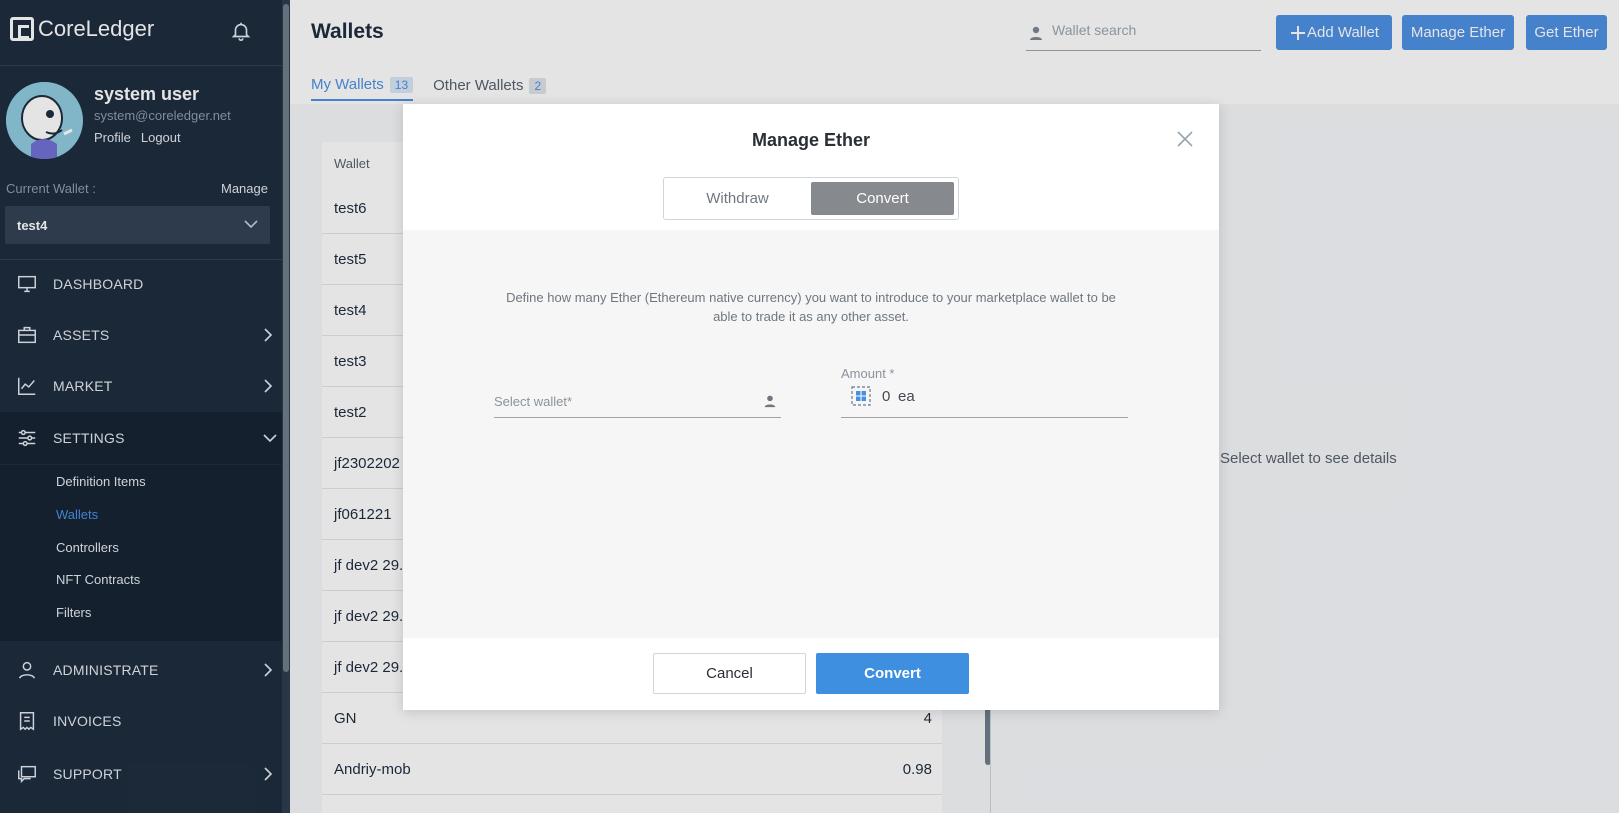 This screenshot has width=1619, height=813. I want to click on amount-value: 0, so click(886, 396).